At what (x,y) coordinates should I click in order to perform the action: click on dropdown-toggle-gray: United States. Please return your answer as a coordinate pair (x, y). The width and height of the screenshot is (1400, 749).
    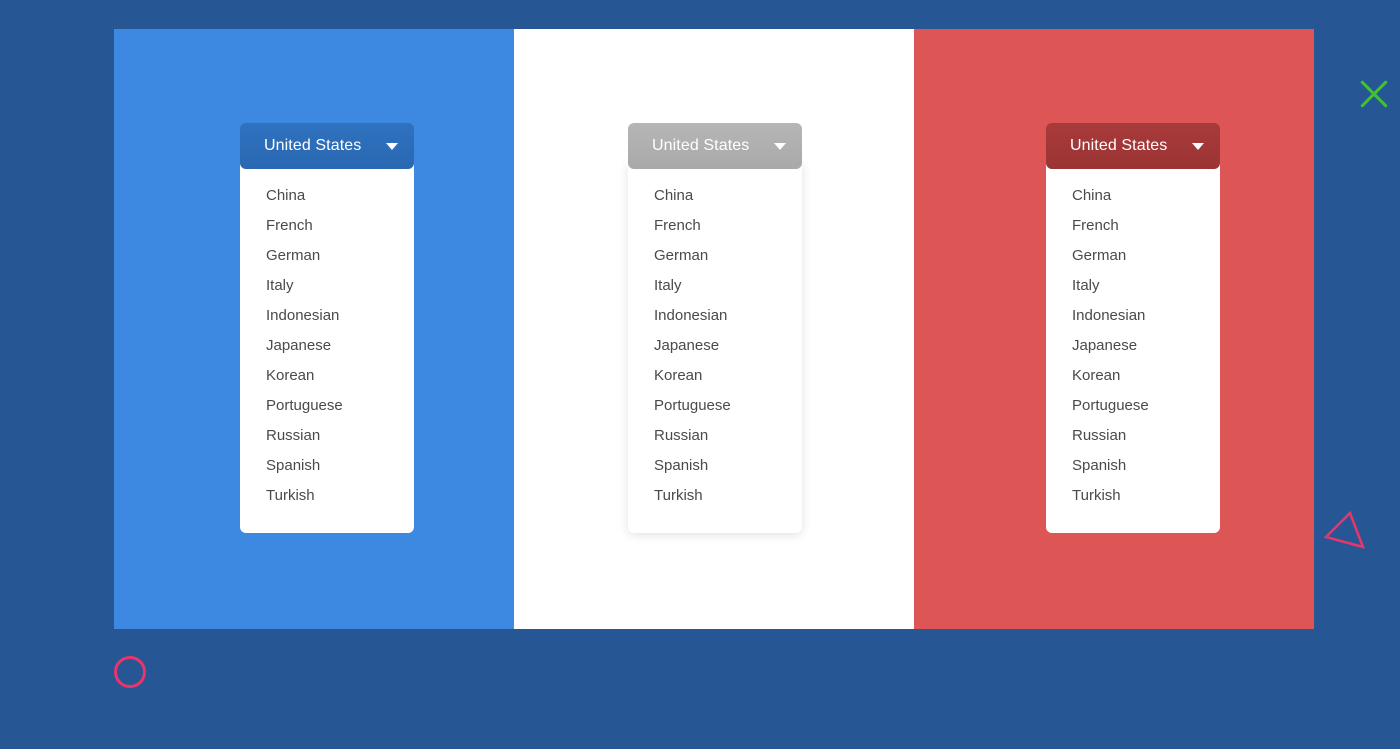
    Looking at the image, I should click on (715, 146).